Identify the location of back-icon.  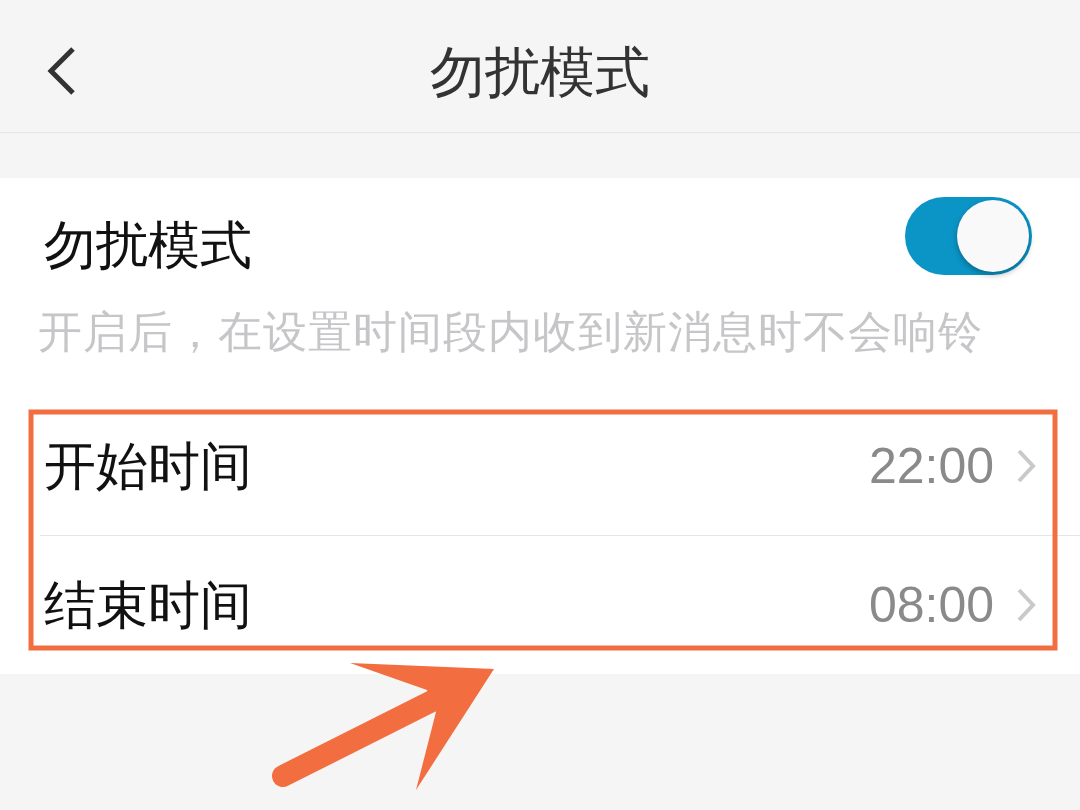
(61, 71).